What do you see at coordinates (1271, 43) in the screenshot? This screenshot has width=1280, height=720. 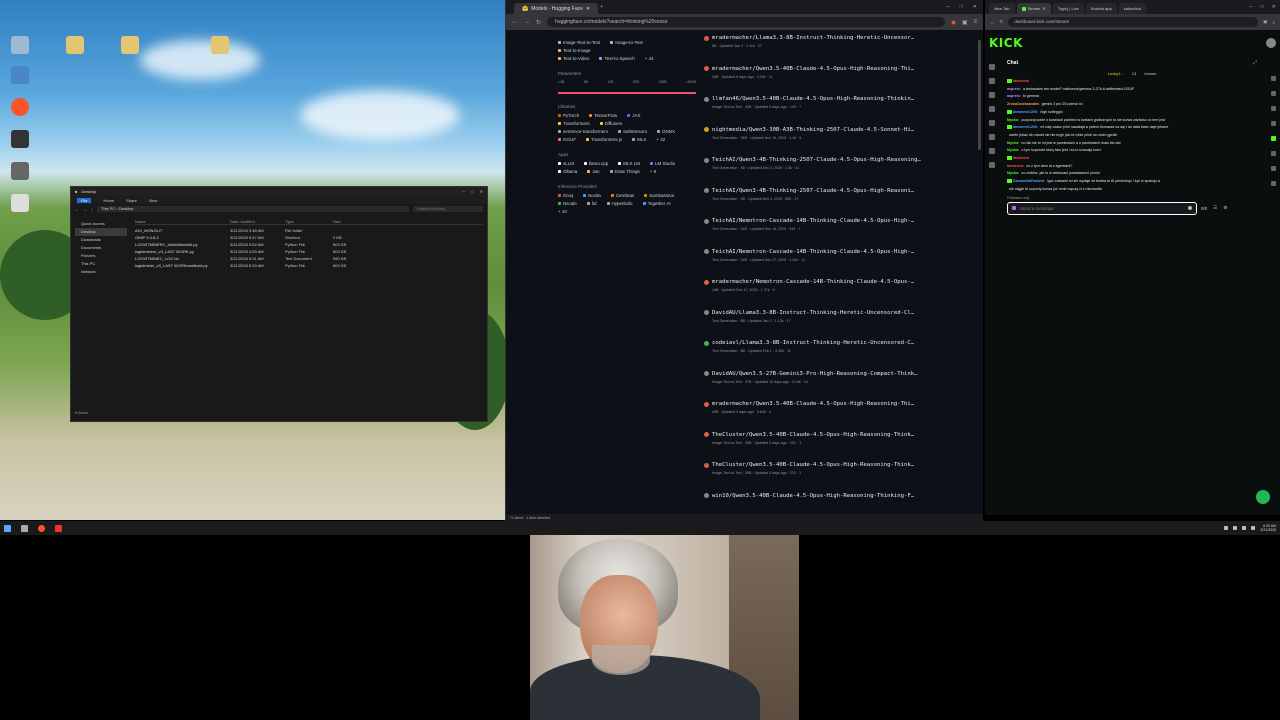 I see `avatar` at bounding box center [1271, 43].